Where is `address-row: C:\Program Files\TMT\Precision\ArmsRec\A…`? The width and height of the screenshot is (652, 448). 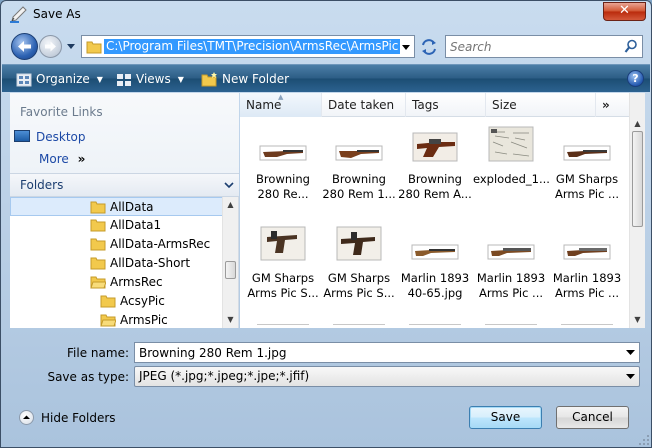 address-row: C:\Program Files\TMT\Precision\ArmsRec\A… is located at coordinates (326, 47).